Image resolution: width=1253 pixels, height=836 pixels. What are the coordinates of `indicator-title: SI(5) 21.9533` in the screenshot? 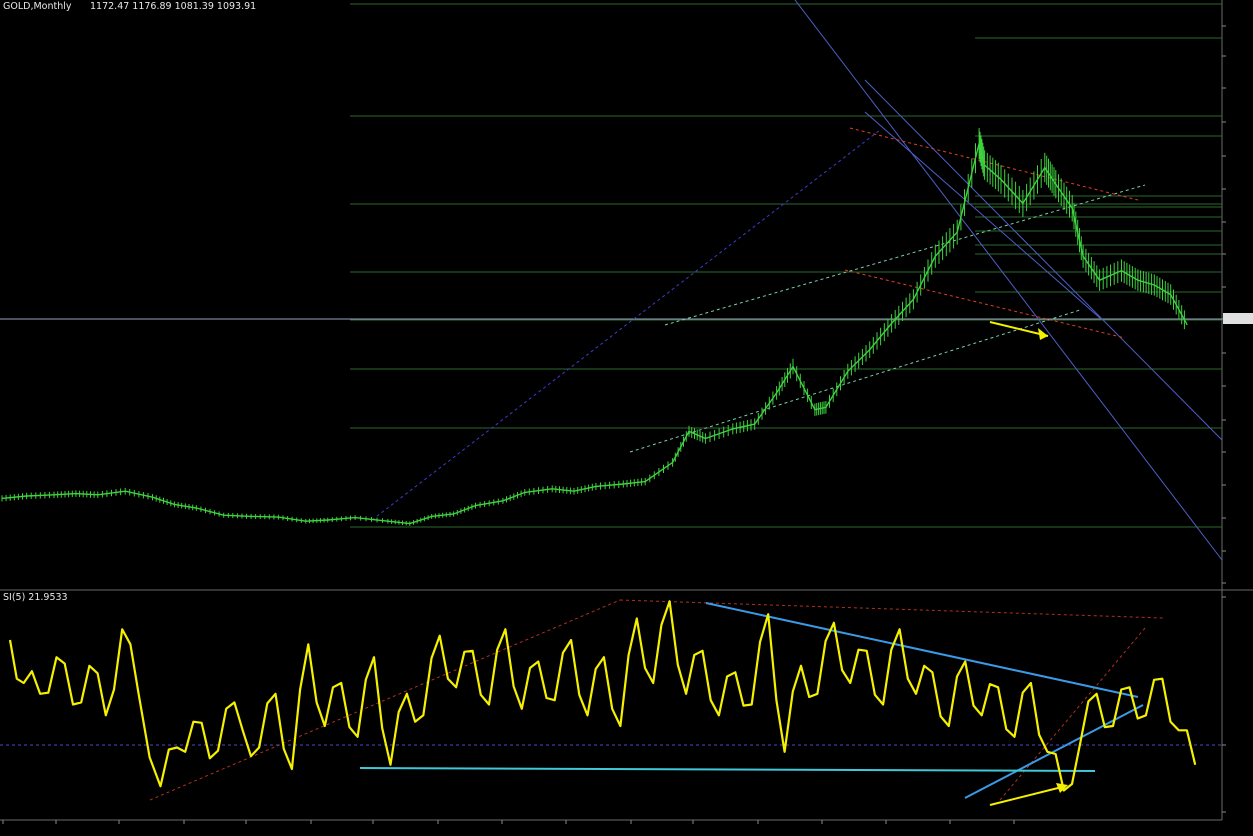 It's located at (35, 597).